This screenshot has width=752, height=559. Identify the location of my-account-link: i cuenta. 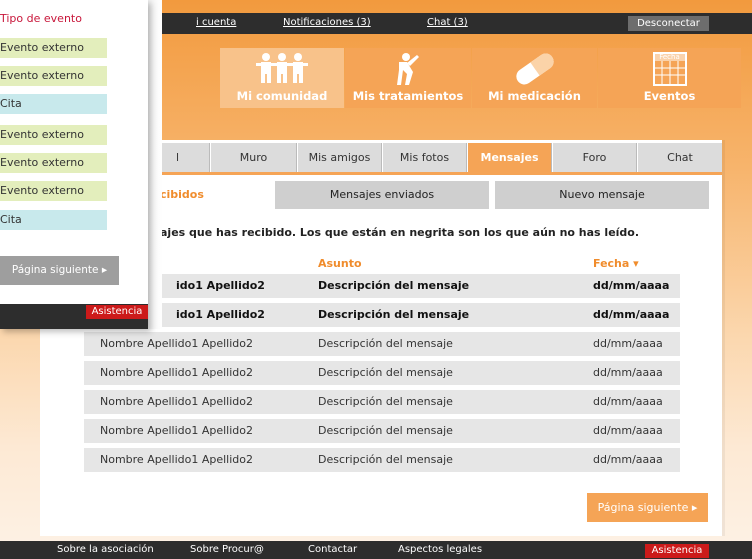
(216, 22).